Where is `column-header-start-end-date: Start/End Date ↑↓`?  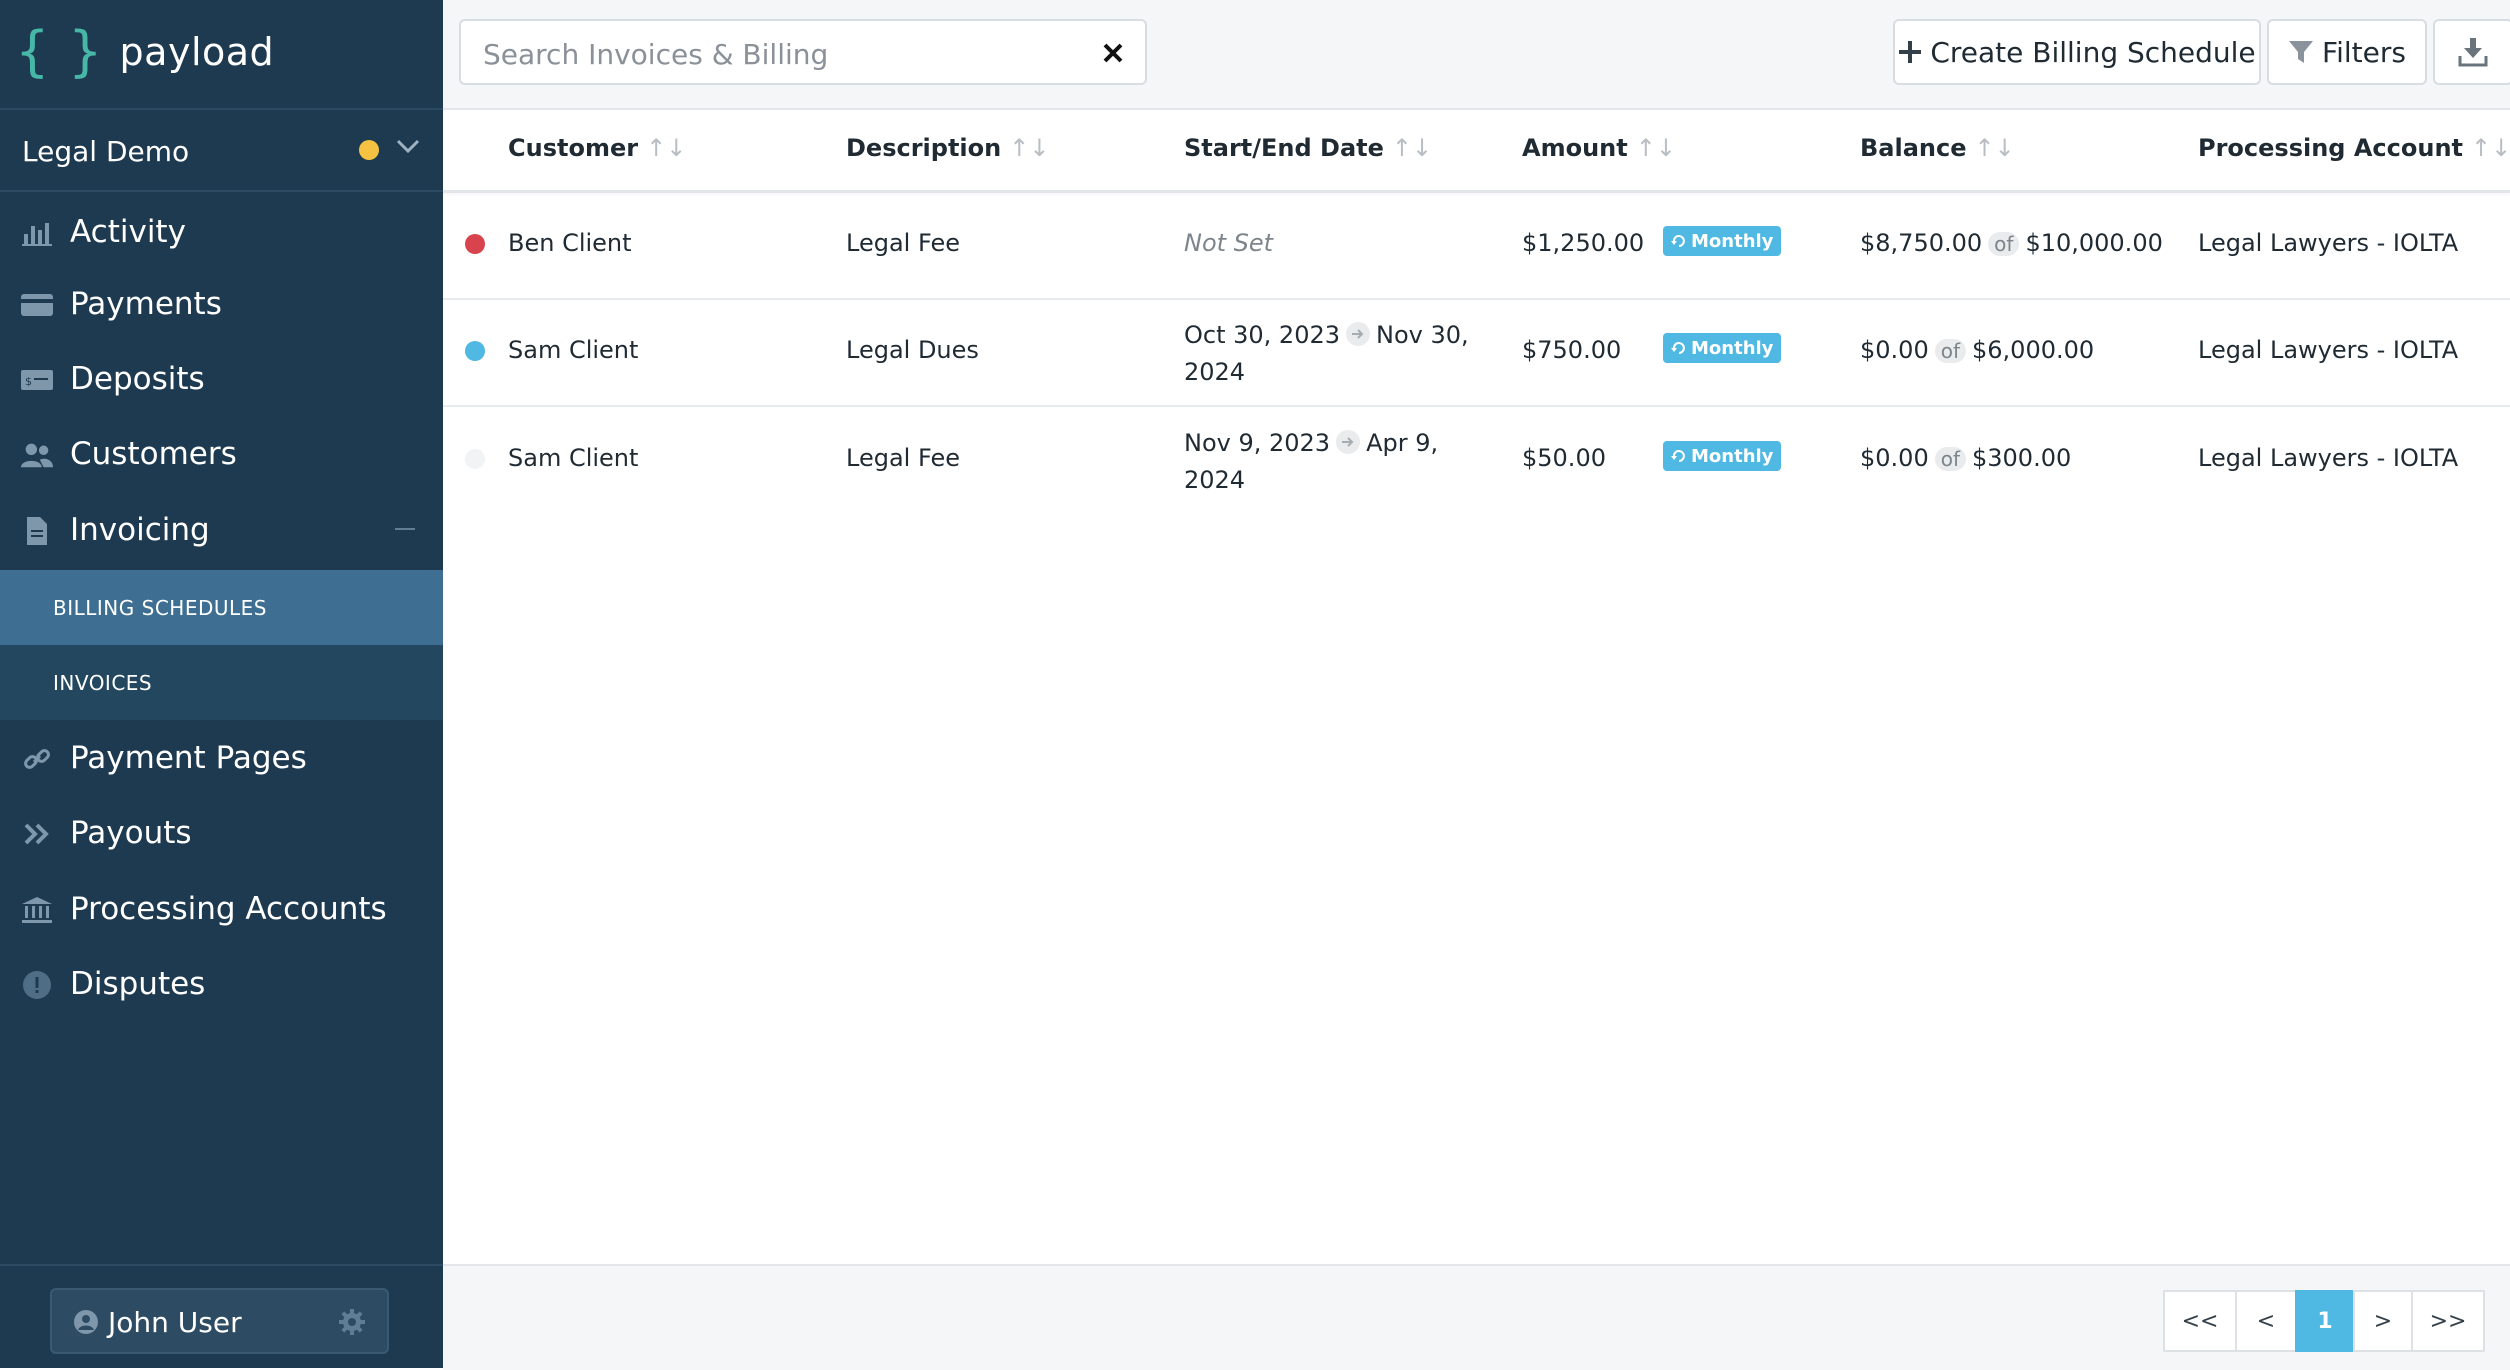
column-header-start-end-date: Start/End Date ↑↓ is located at coordinates (1308, 148).